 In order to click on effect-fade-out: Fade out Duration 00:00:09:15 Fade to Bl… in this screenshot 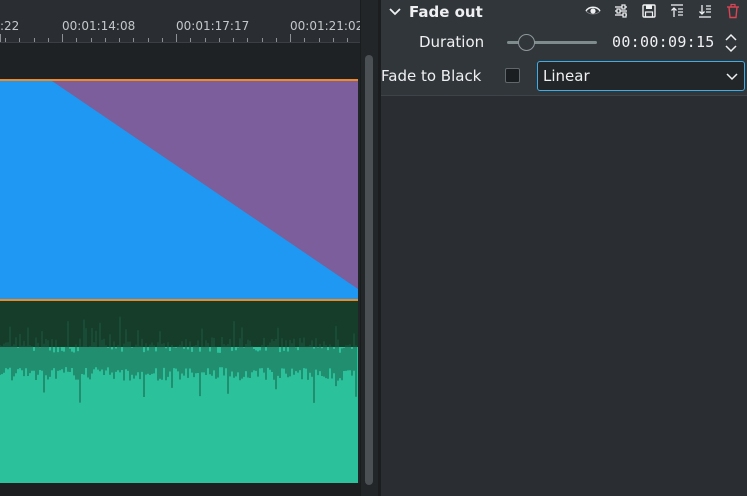, I will do `click(564, 48)`.